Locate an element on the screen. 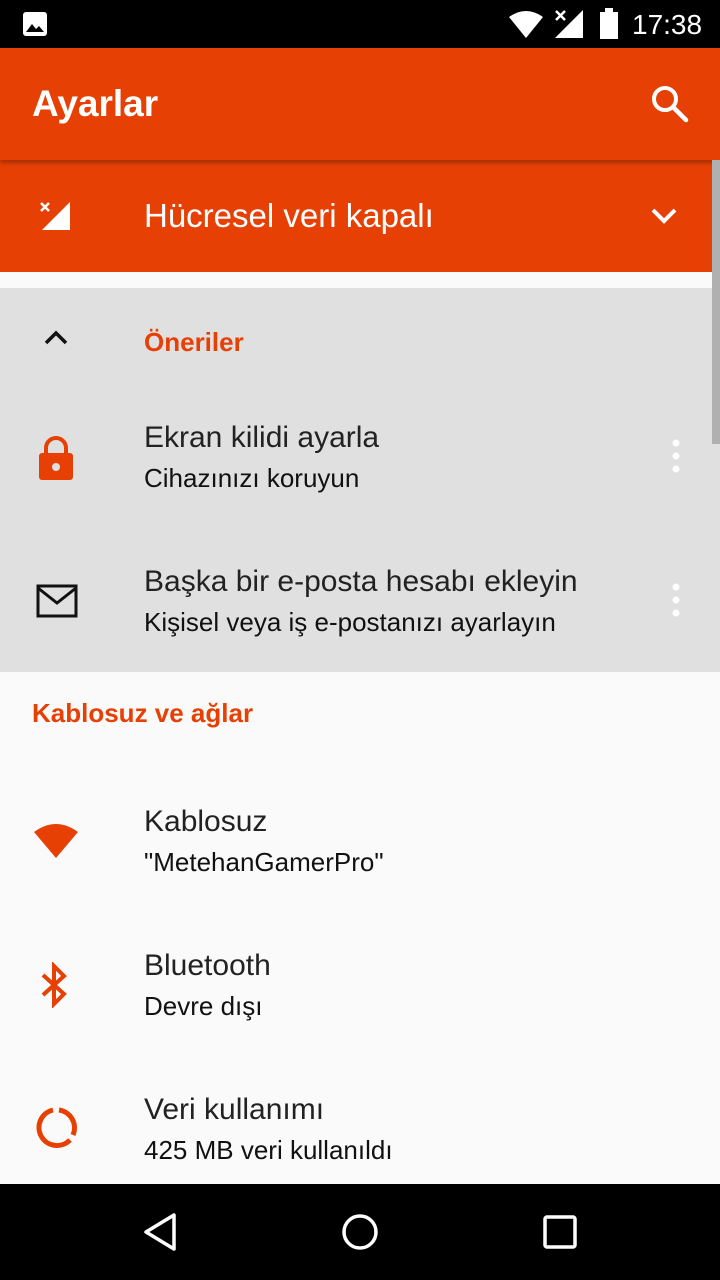 The width and height of the screenshot is (720, 1280). settings-item-bluetooth: Bluetooth Devre dışı is located at coordinates (360, 984).